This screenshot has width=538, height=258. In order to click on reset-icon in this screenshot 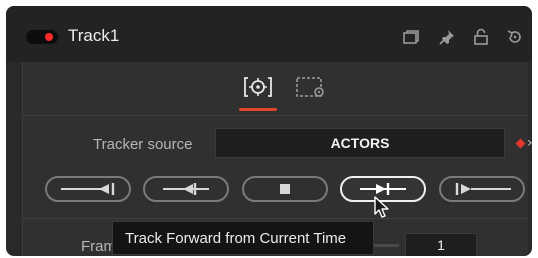, I will do `click(515, 37)`.